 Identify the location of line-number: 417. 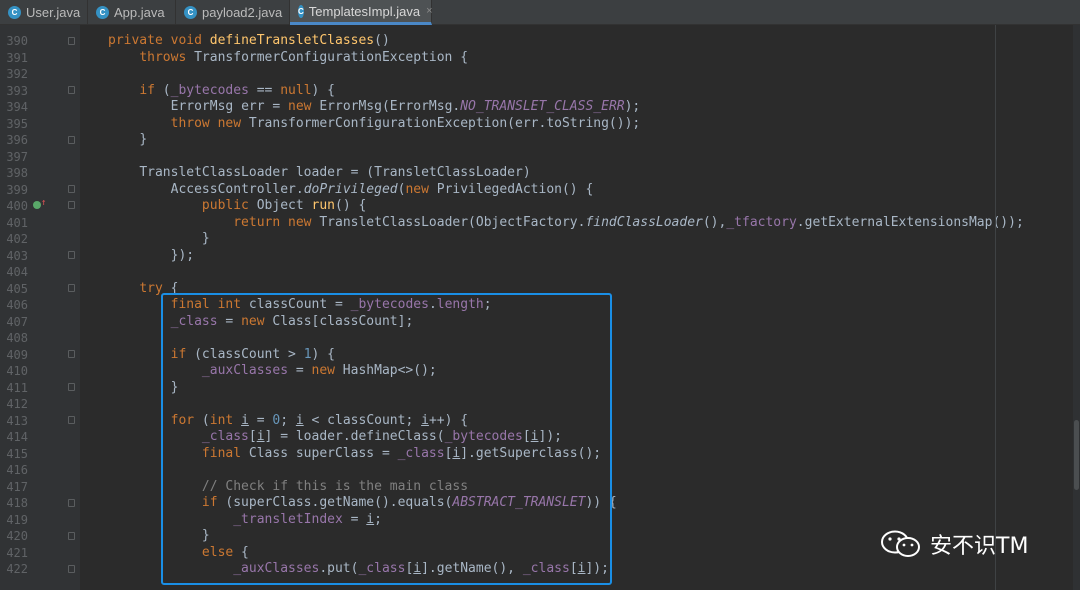
(17, 486).